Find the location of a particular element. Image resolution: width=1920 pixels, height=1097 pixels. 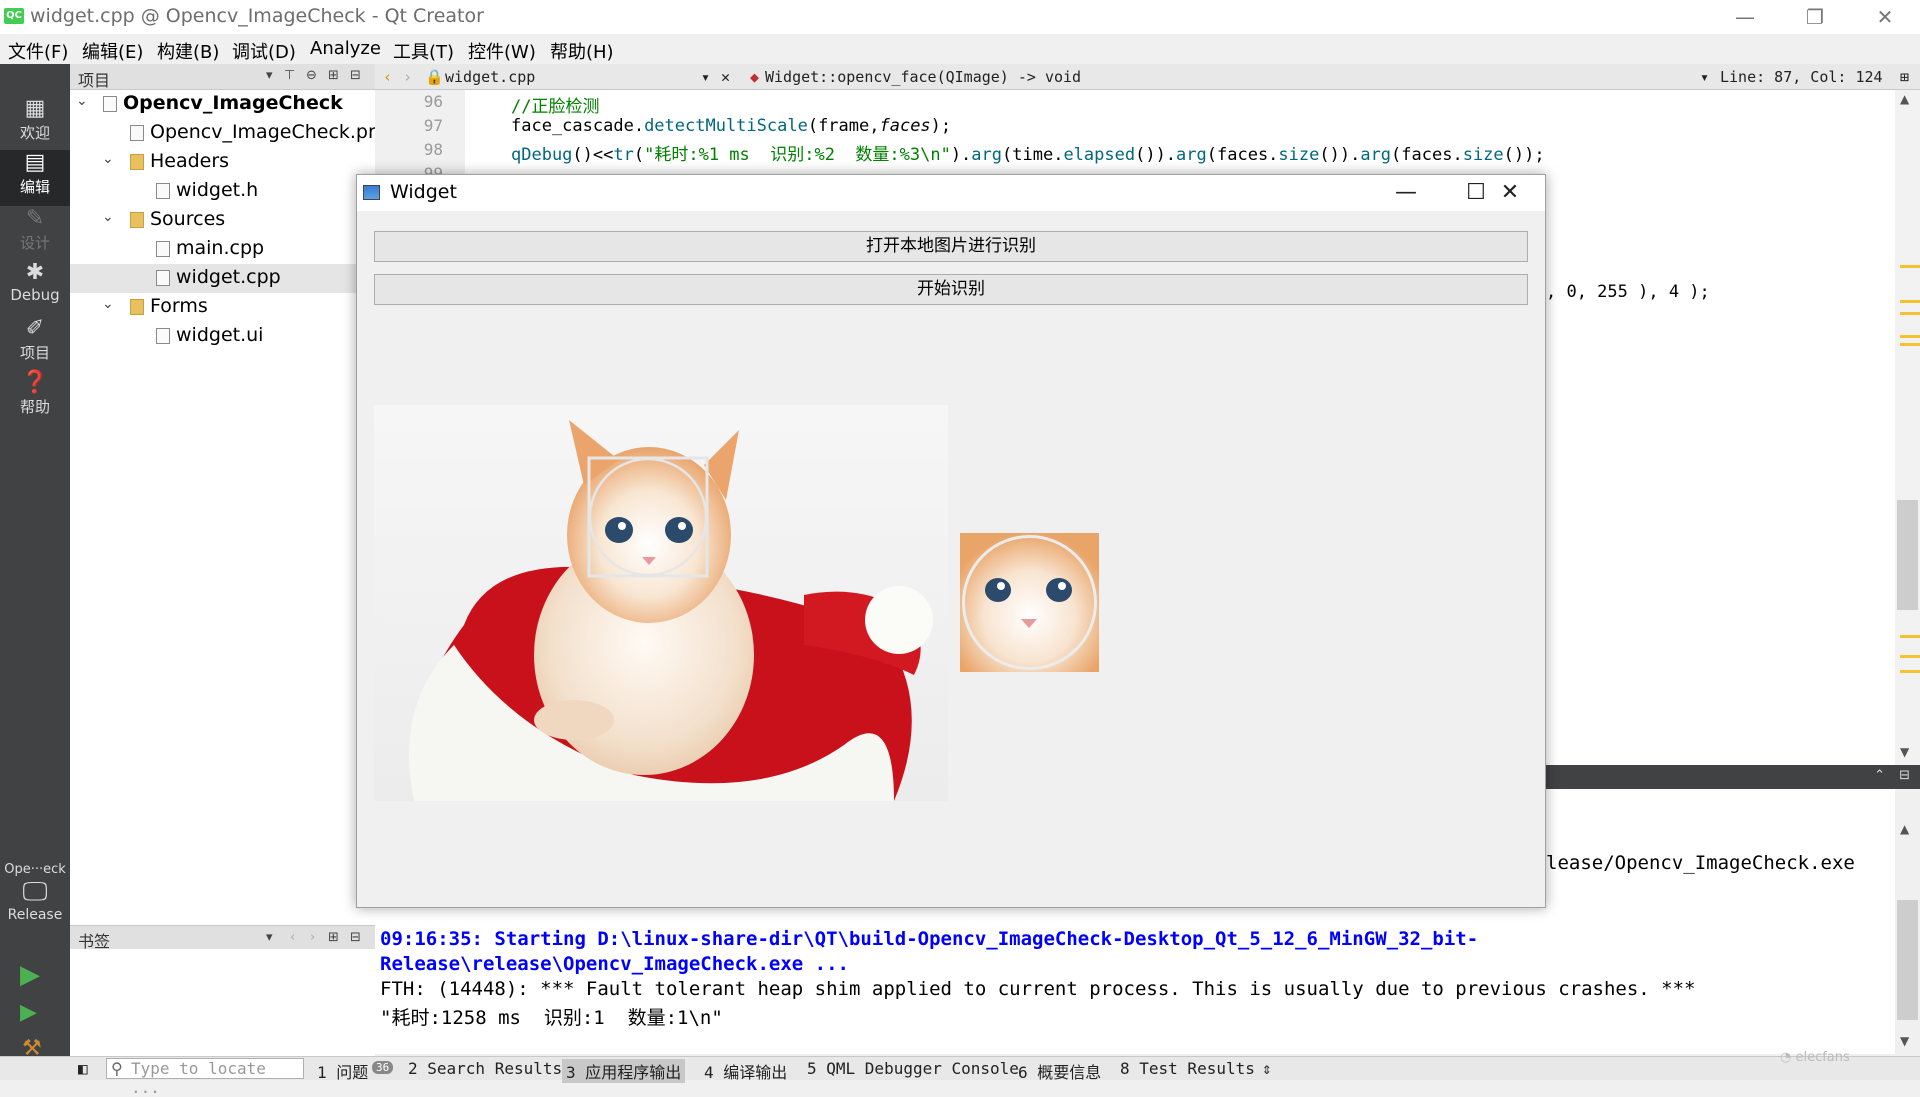

project-icon is located at coordinates (110, 104).